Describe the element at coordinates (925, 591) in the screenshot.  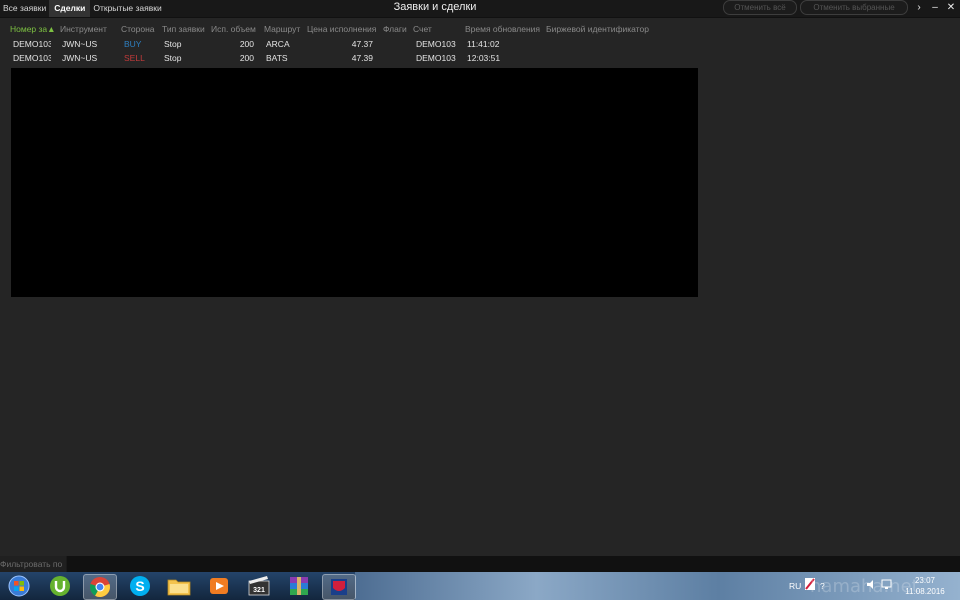
I see `clock-date: 11.08.2016` at that location.